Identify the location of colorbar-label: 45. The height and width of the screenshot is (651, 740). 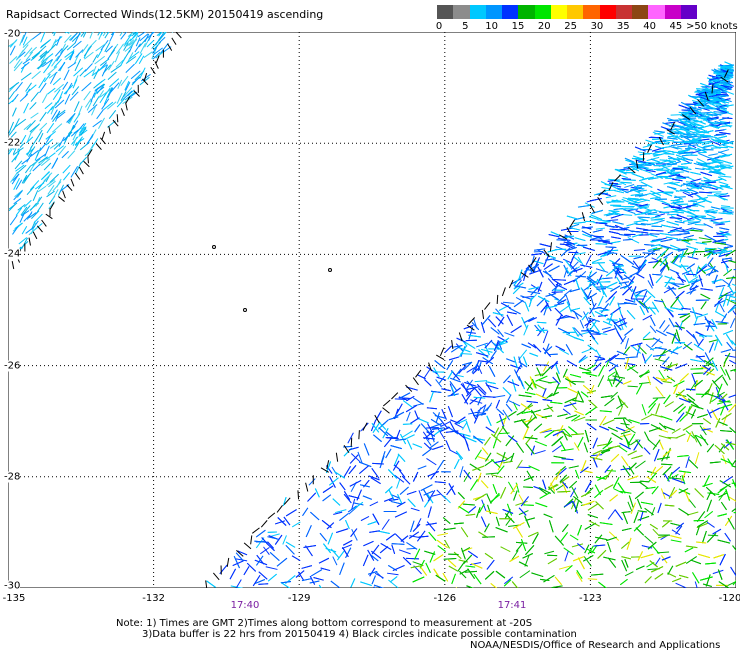
(676, 26).